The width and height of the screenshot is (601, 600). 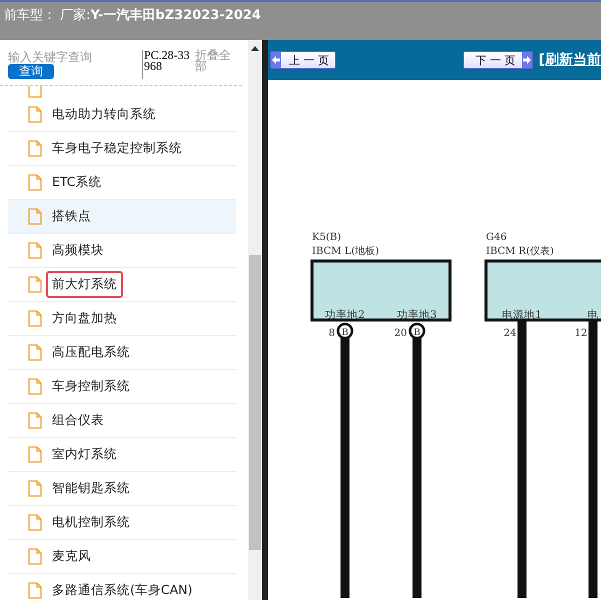 I want to click on tree-item-label: 车身控制系统, so click(x=91, y=386).